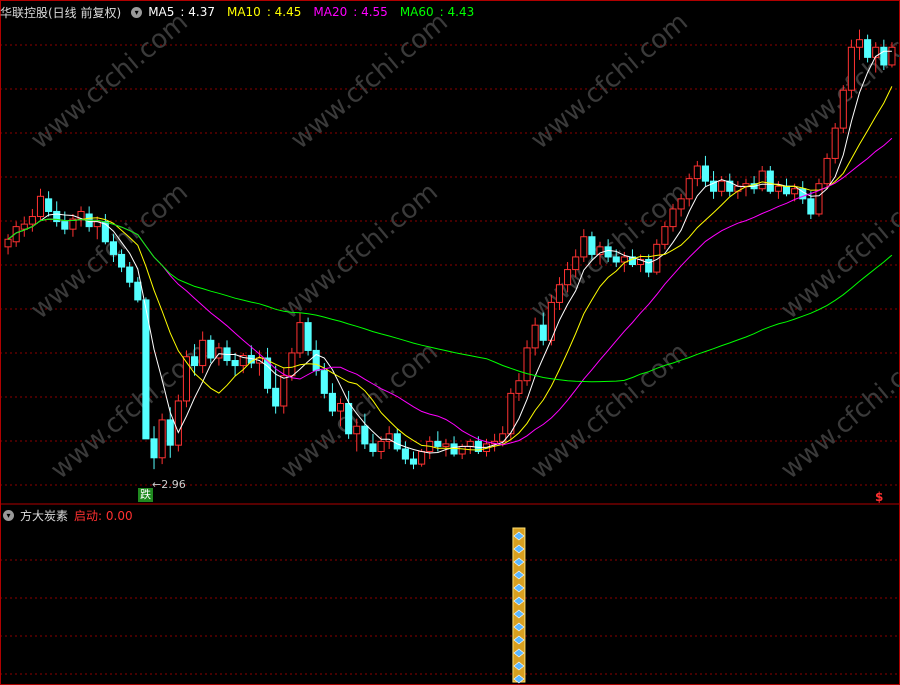  What do you see at coordinates (181, 12) in the screenshot?
I see `ma5-label: MA5: 4.37` at bounding box center [181, 12].